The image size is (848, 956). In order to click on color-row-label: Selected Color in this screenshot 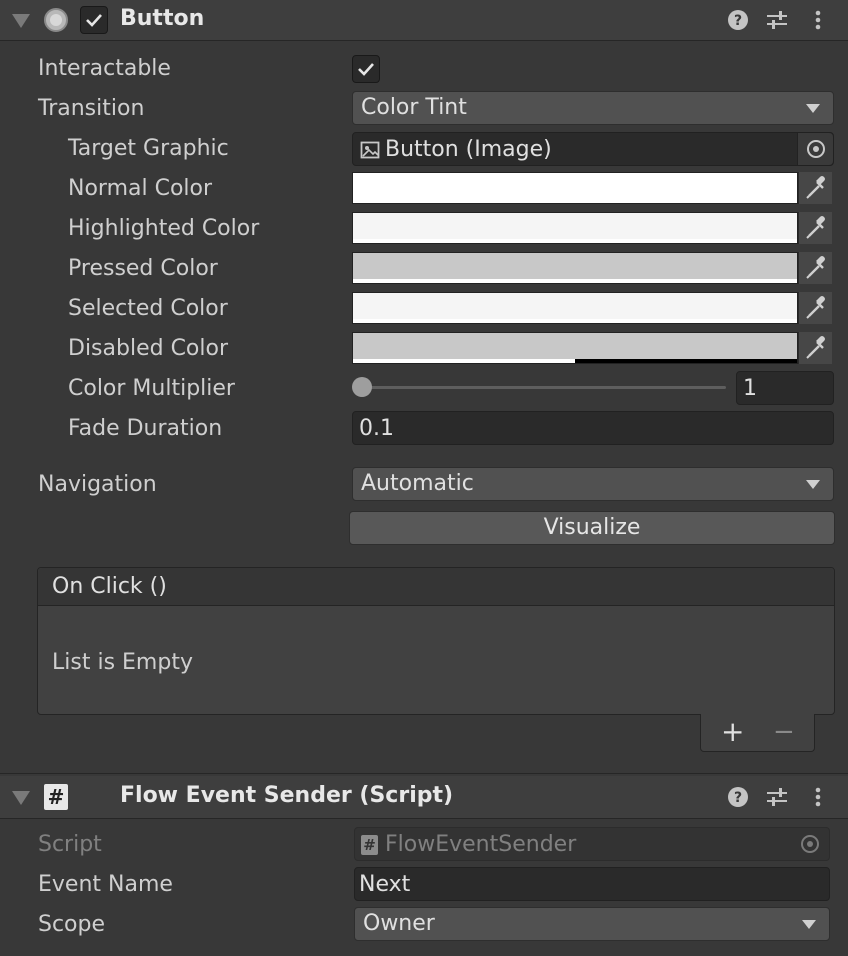, I will do `click(148, 308)`.